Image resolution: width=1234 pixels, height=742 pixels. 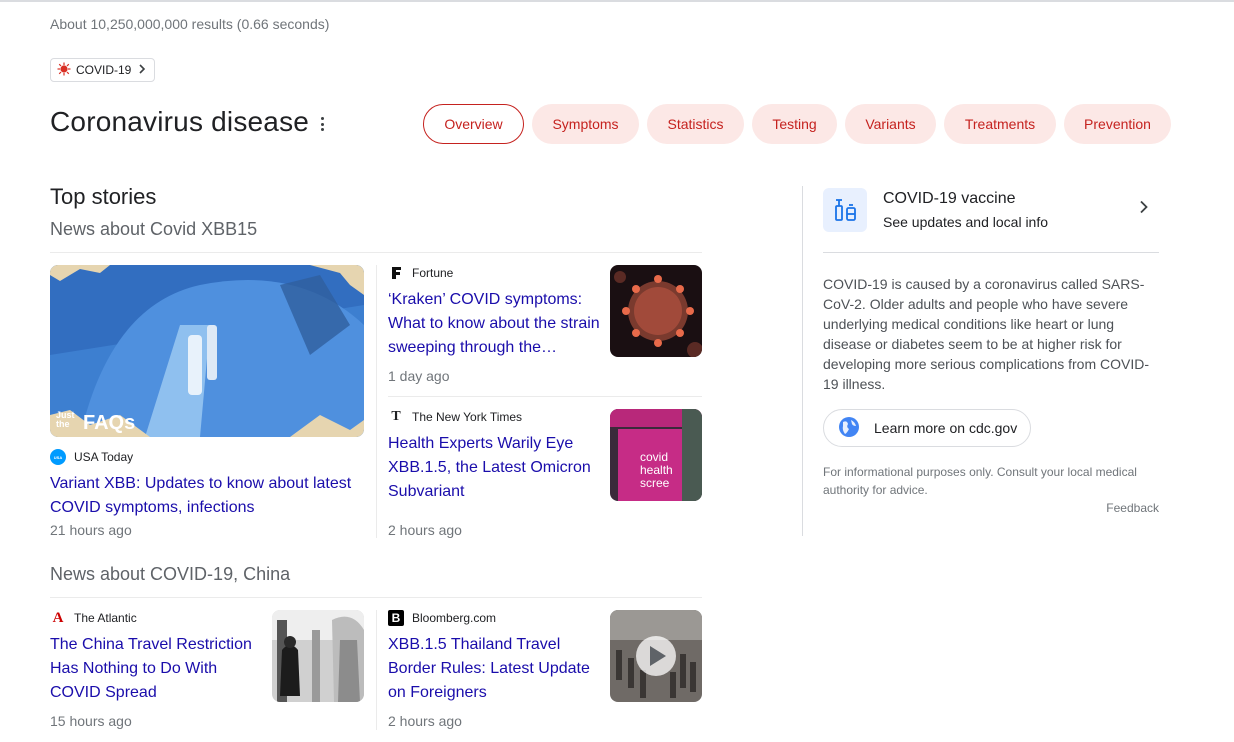 What do you see at coordinates (473, 124) in the screenshot?
I see `tab-overview: Overview` at bounding box center [473, 124].